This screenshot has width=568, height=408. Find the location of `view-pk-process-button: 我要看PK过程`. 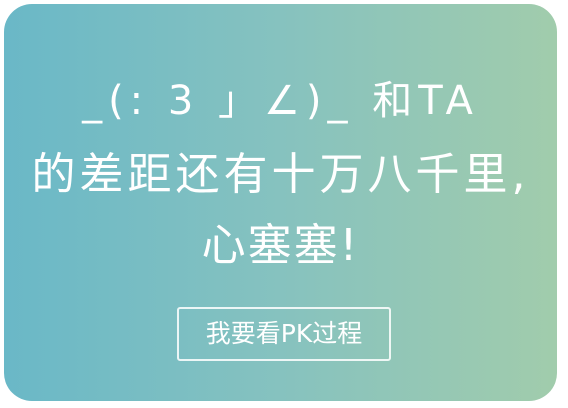

view-pk-process-button: 我要看PK过程 is located at coordinates (284, 334).